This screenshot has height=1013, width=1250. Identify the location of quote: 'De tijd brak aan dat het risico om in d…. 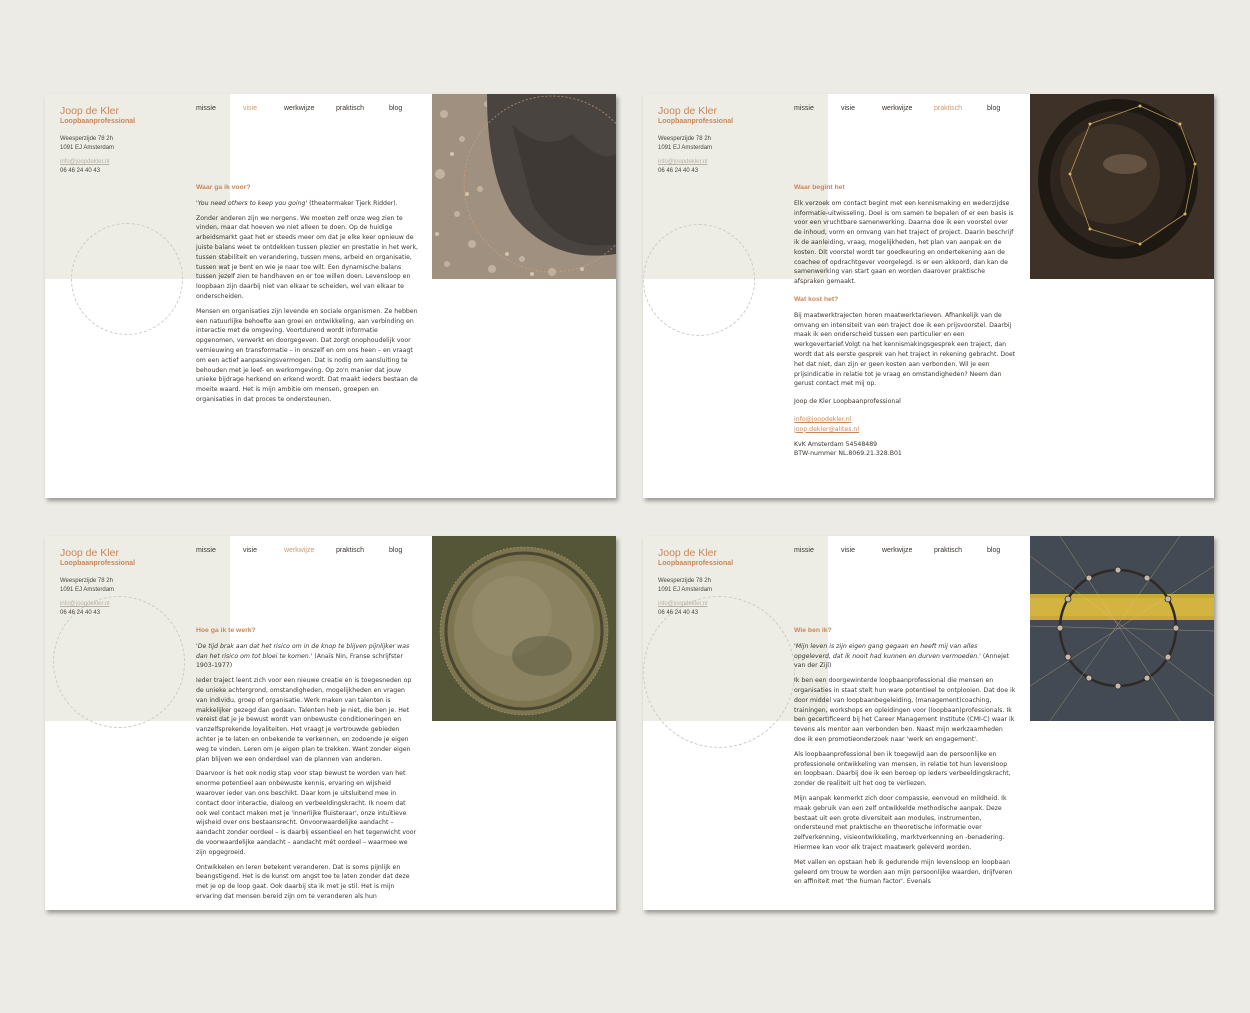
(307, 656).